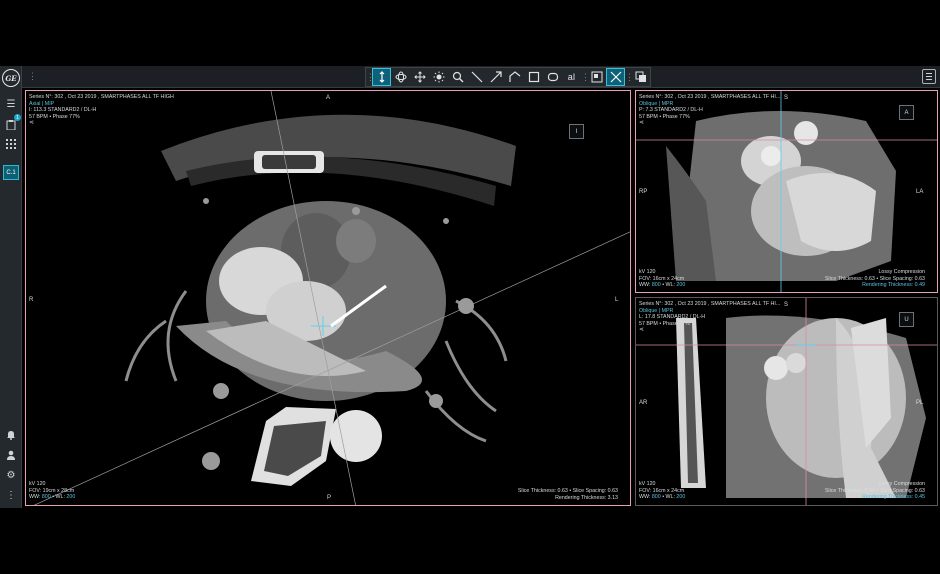 Image resolution: width=940 pixels, height=574 pixels. Describe the element at coordinates (11, 435) in the screenshot. I see `bell-icon` at that location.